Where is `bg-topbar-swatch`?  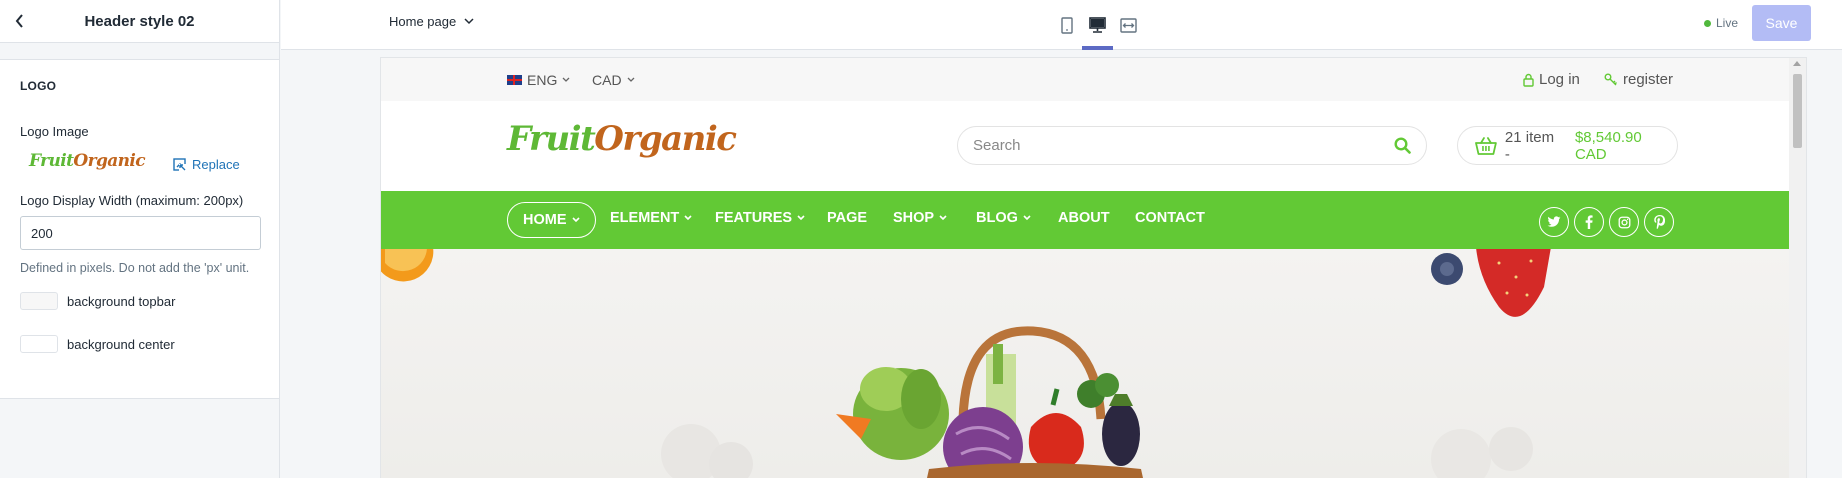
bg-topbar-swatch is located at coordinates (39, 301).